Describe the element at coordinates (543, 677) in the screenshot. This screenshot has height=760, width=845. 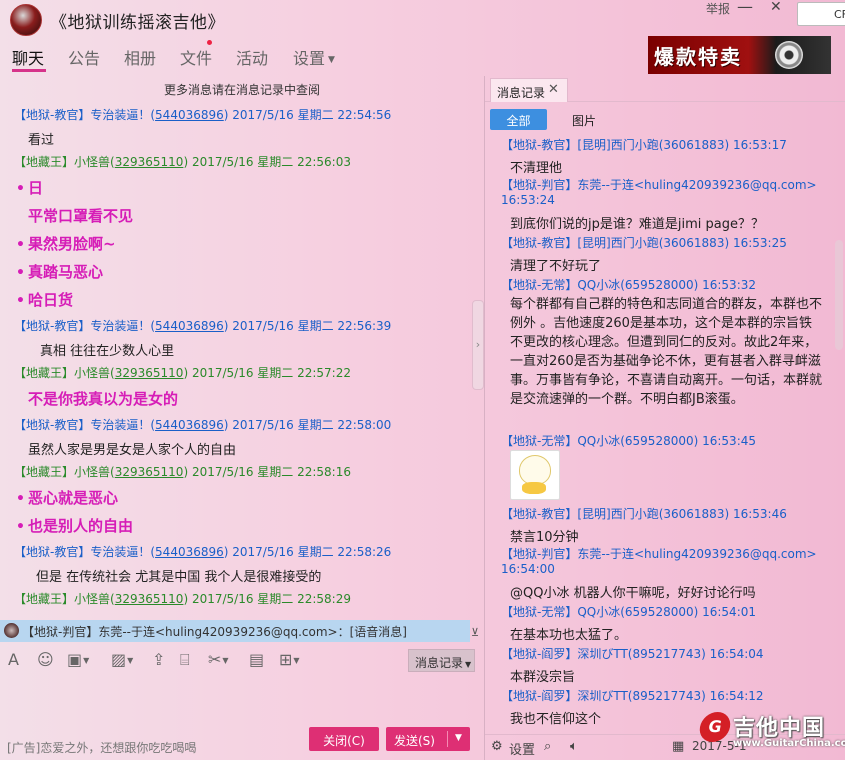
I see `record-text: 本群没宗旨` at that location.